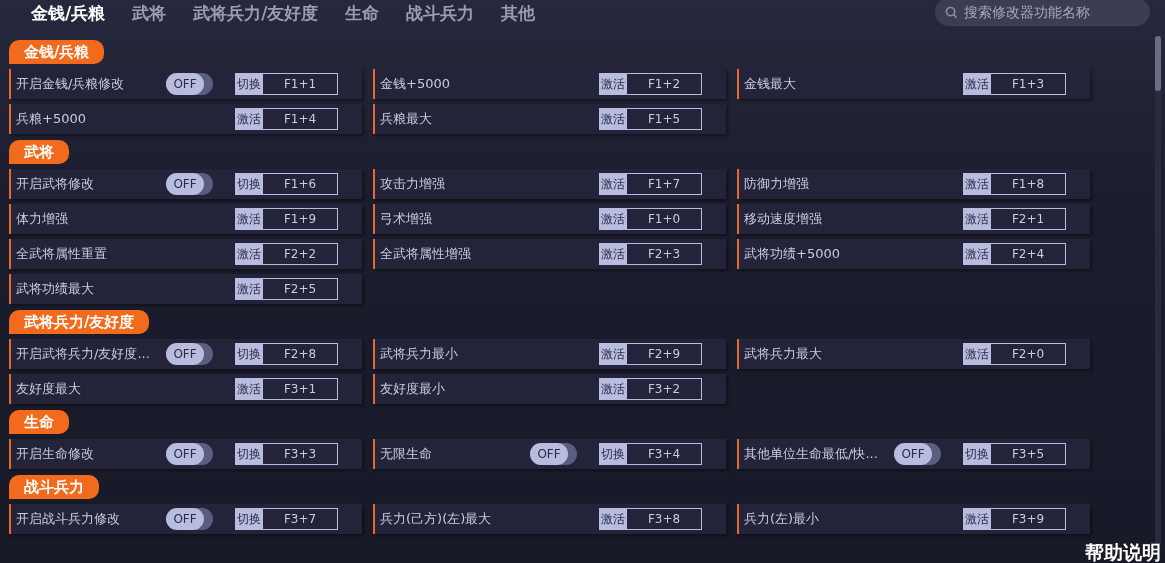  Describe the element at coordinates (42, 219) in the screenshot. I see `cheat-label: 体力增强` at that location.